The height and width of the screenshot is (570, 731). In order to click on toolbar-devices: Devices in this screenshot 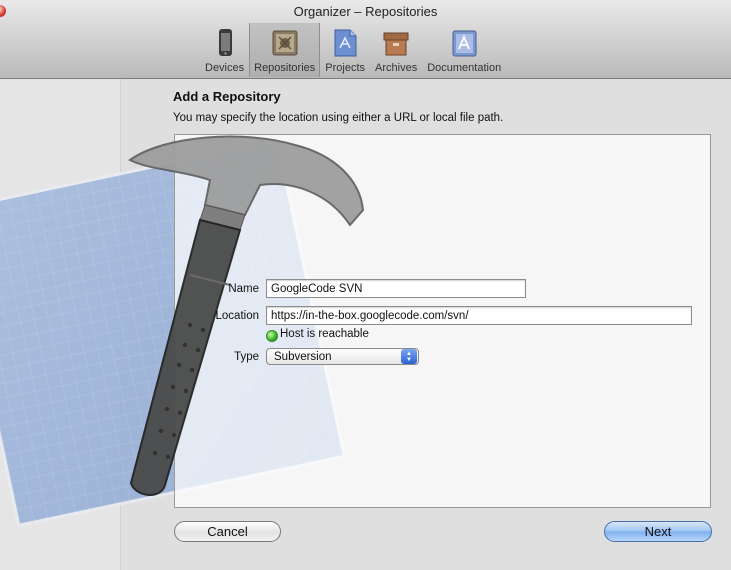, I will do `click(224, 50)`.